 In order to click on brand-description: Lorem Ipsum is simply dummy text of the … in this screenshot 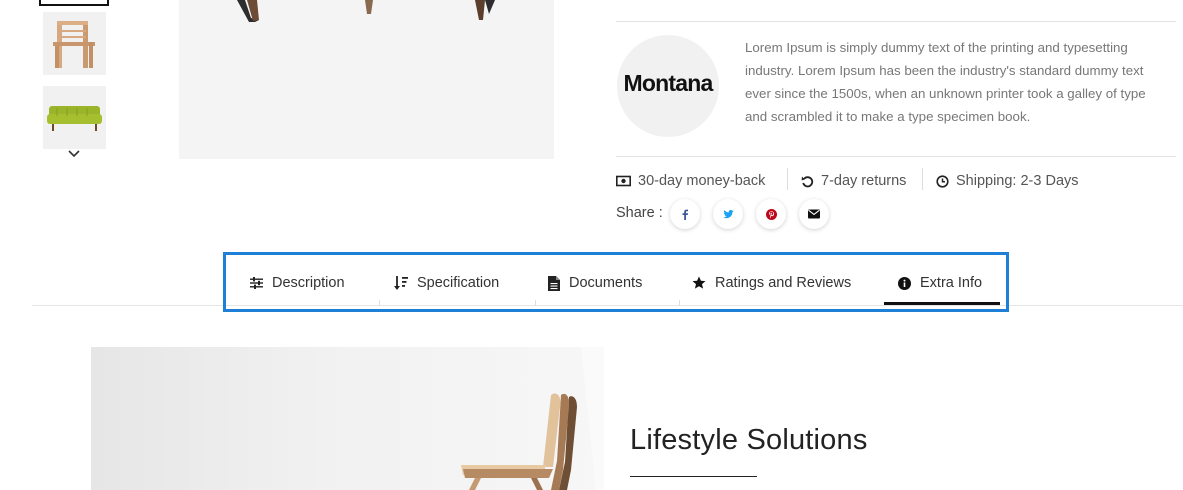, I will do `click(945, 82)`.